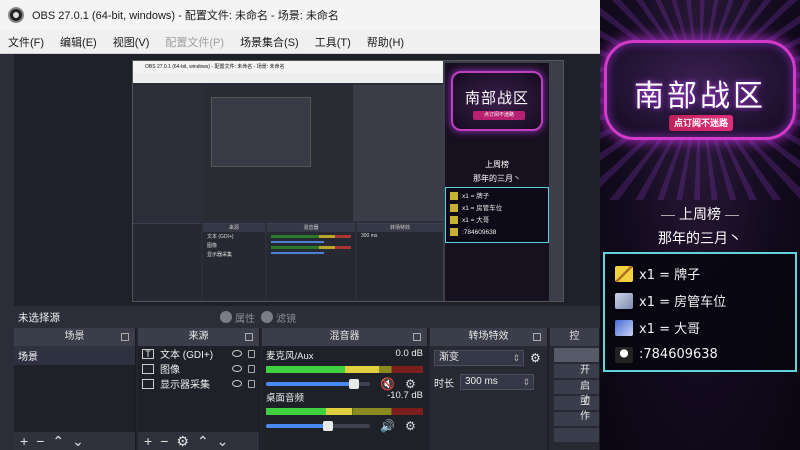 The height and width of the screenshot is (450, 800). I want to click on channel-banner: 南部战区 点订阅不迷路, so click(700, 90).